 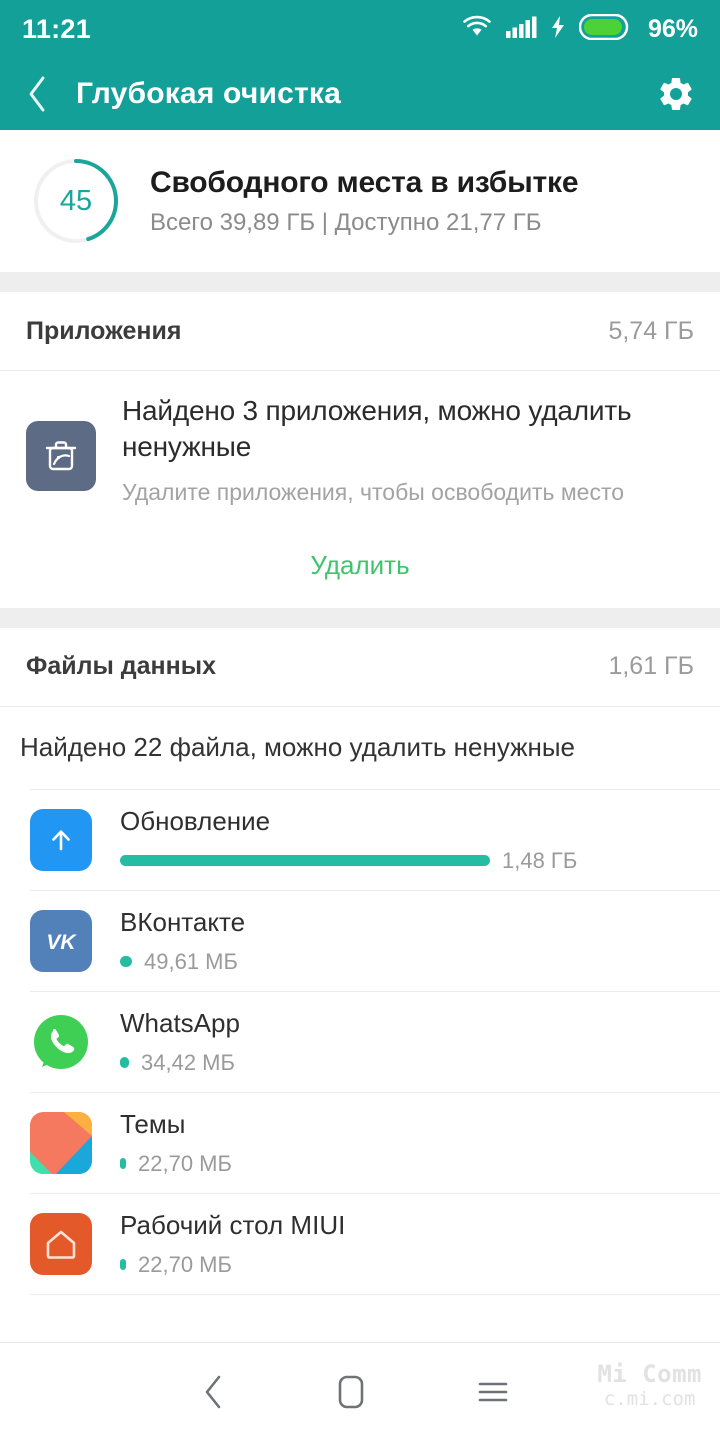 I want to click on list-item-name: Темы, so click(x=153, y=1123).